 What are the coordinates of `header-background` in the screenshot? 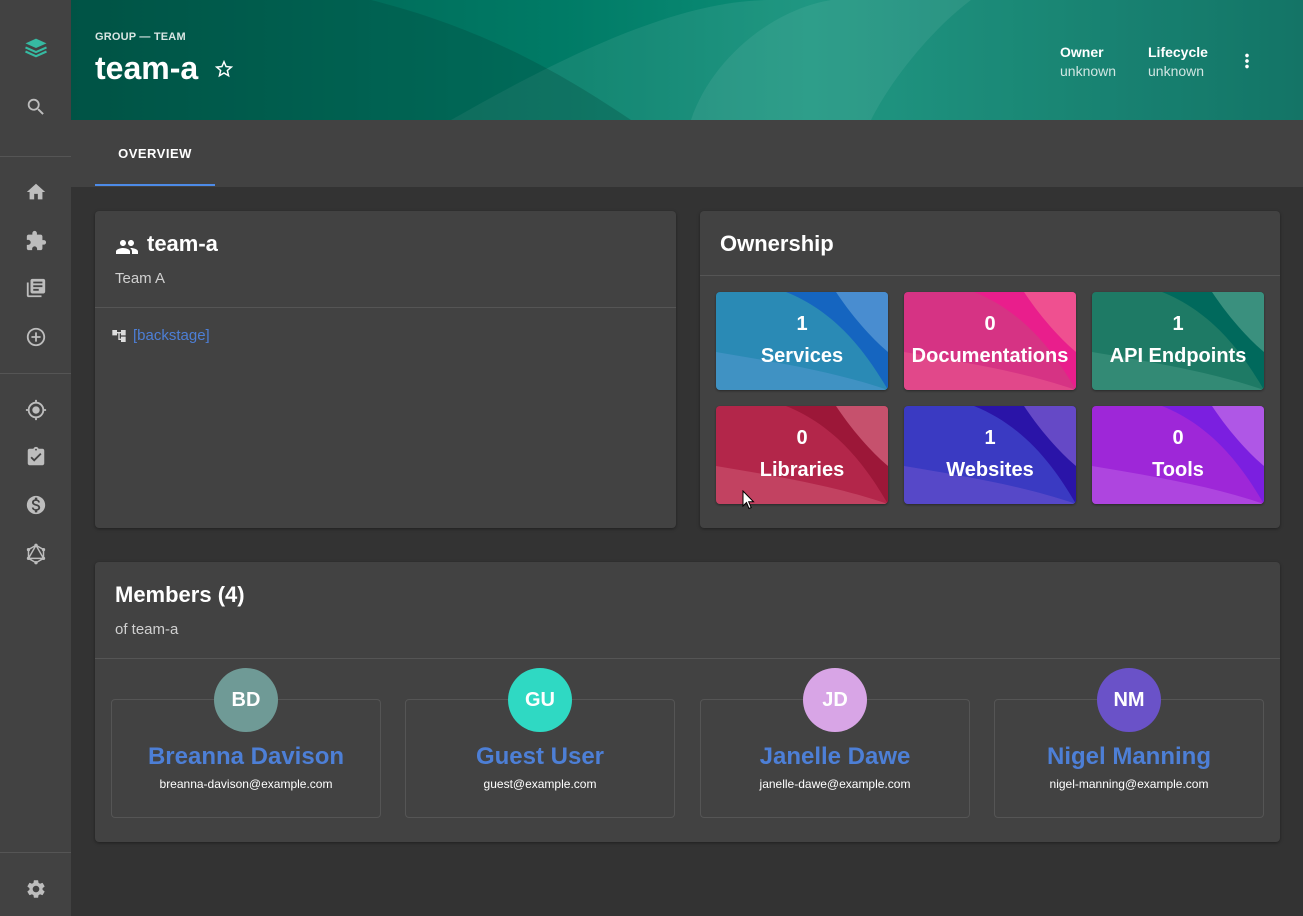 It's located at (687, 60).